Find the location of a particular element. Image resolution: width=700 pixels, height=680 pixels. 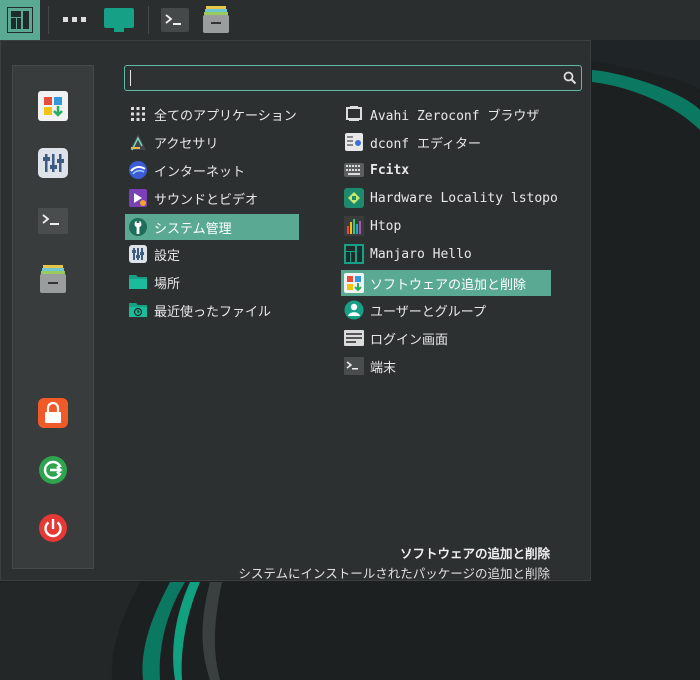

terminal-launcher is located at coordinates (175, 20).